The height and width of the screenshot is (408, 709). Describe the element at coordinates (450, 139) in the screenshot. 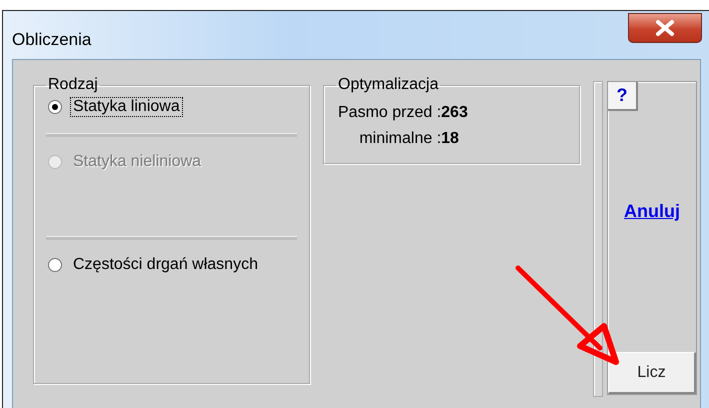

I see `field-value: 18` at that location.